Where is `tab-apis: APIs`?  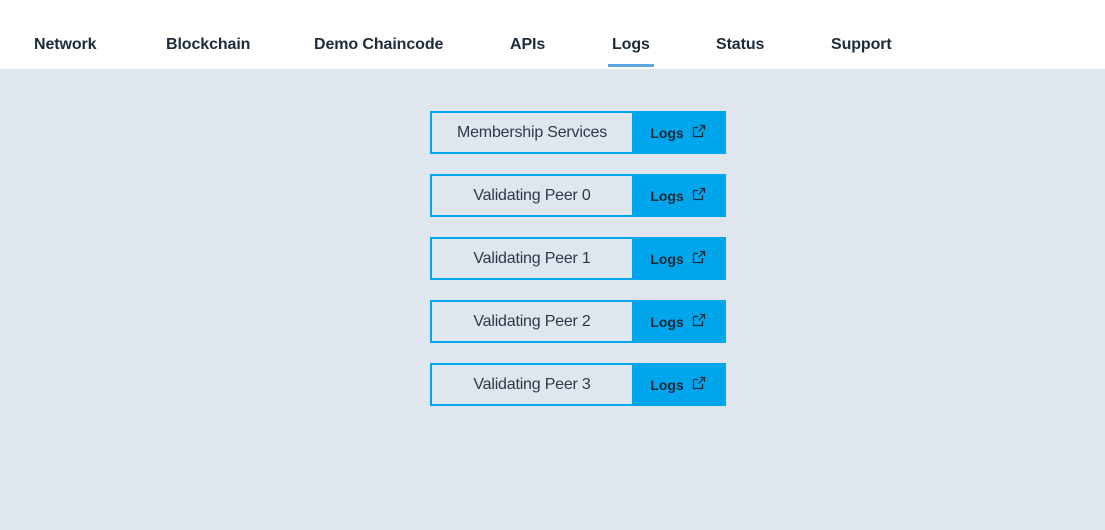
tab-apis: APIs is located at coordinates (527, 45).